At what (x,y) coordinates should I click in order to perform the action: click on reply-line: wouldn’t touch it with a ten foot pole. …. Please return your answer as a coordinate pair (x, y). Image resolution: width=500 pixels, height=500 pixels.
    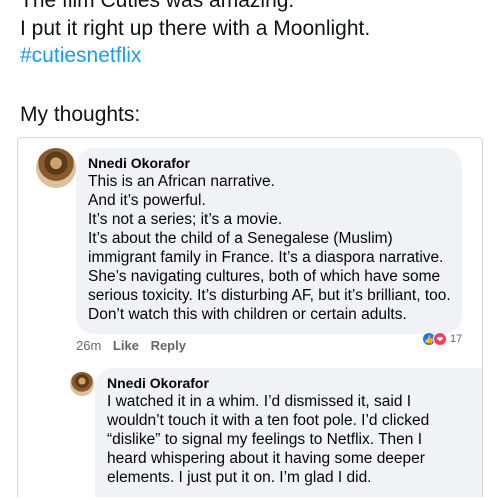
    Looking at the image, I should click on (268, 420).